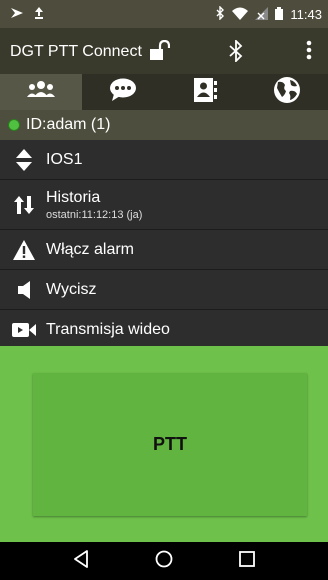 Image resolution: width=328 pixels, height=580 pixels. I want to click on menu-item-video: Transmisja wideo, so click(164, 330).